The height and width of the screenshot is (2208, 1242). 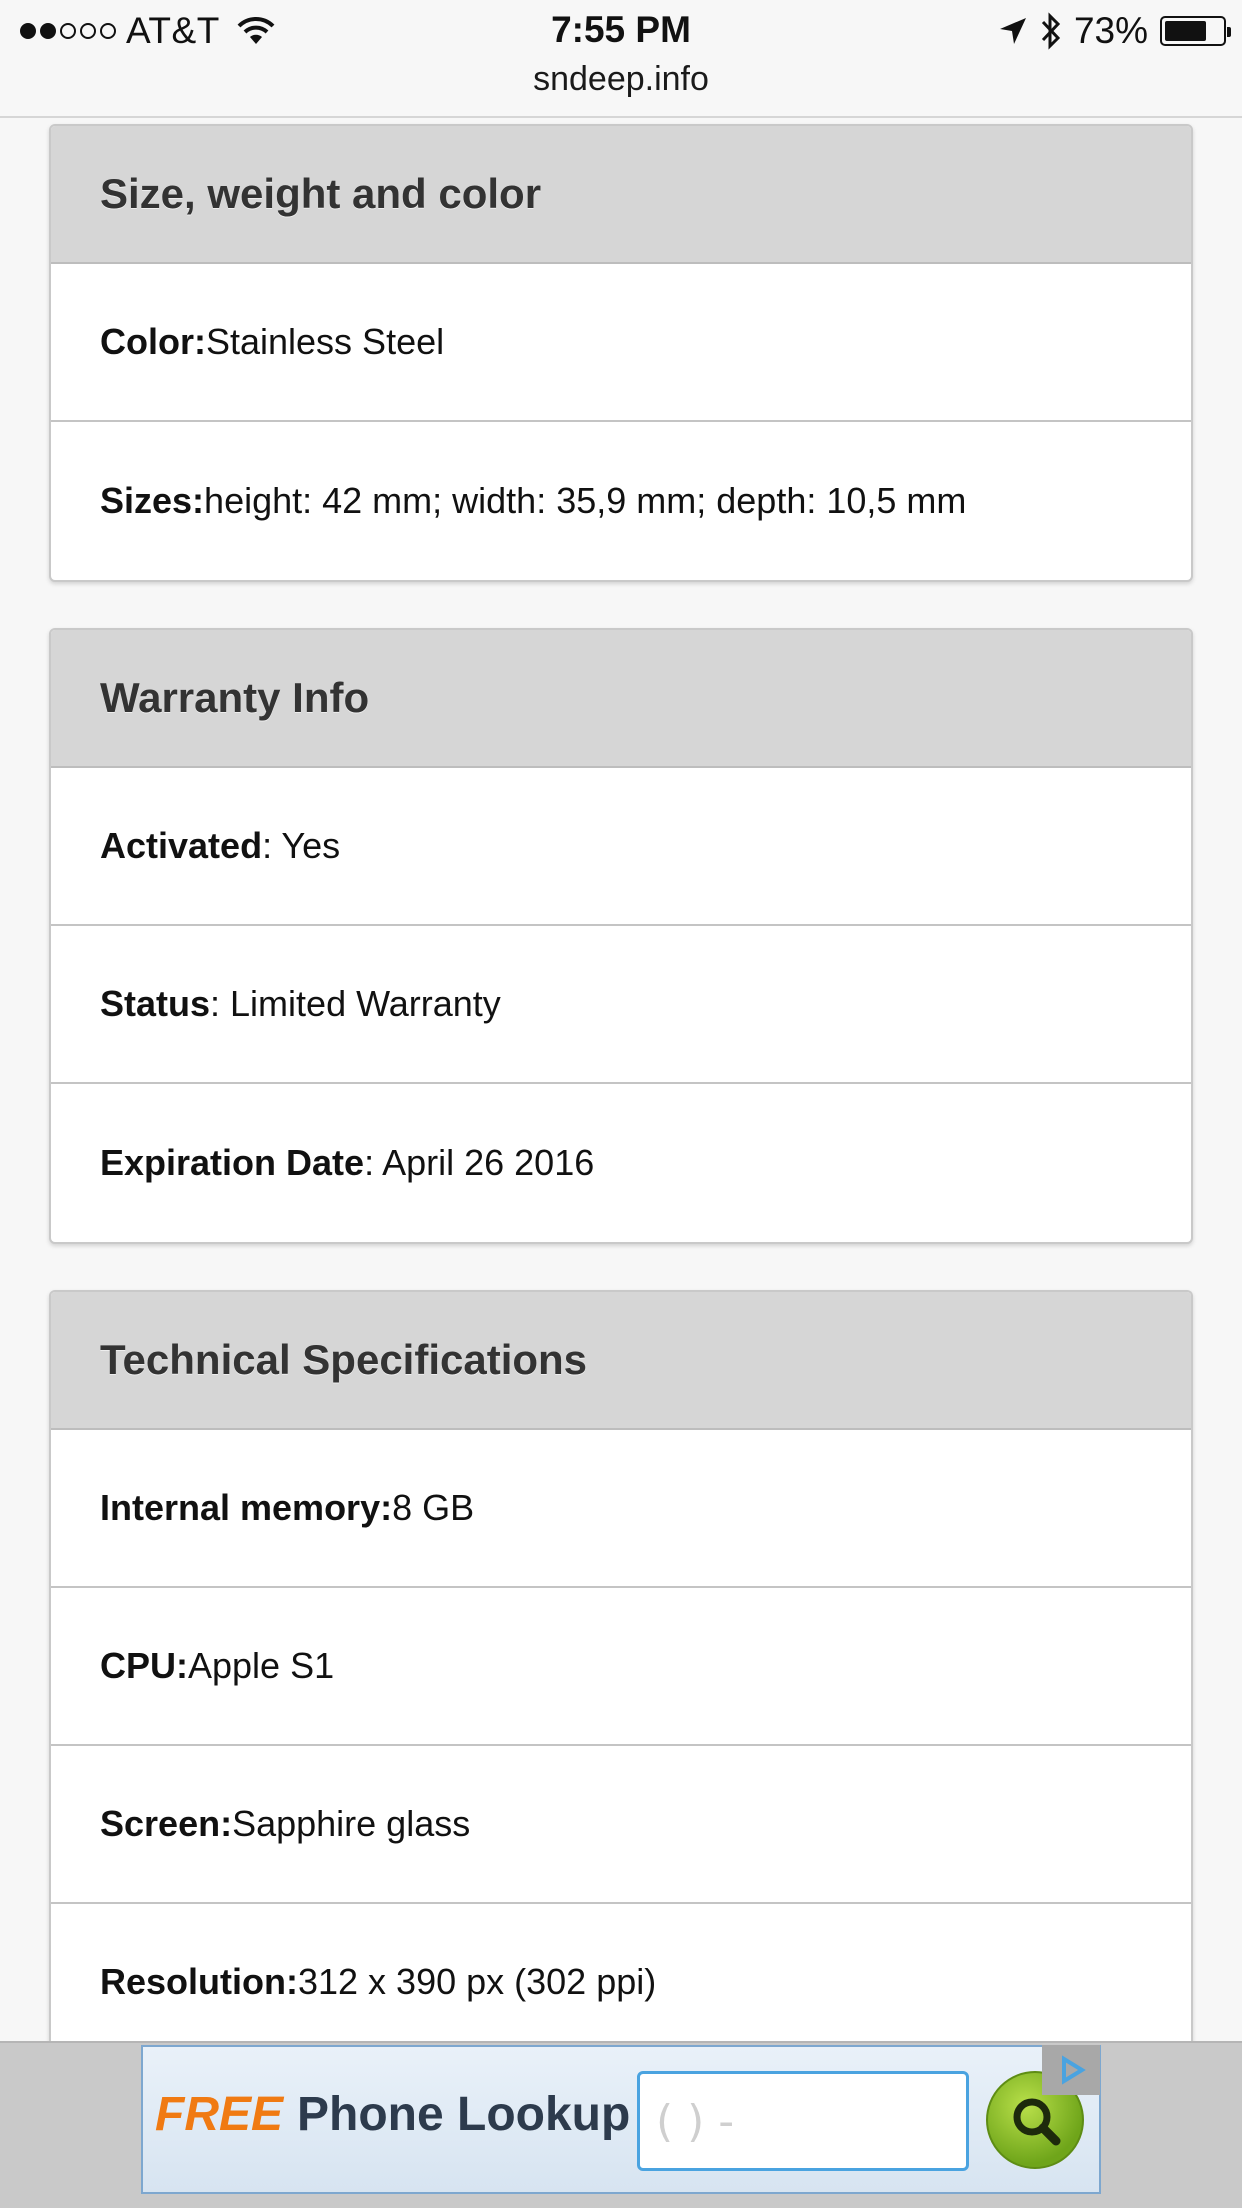 What do you see at coordinates (803, 2121) in the screenshot?
I see `ad-phone-input: ( ) -` at bounding box center [803, 2121].